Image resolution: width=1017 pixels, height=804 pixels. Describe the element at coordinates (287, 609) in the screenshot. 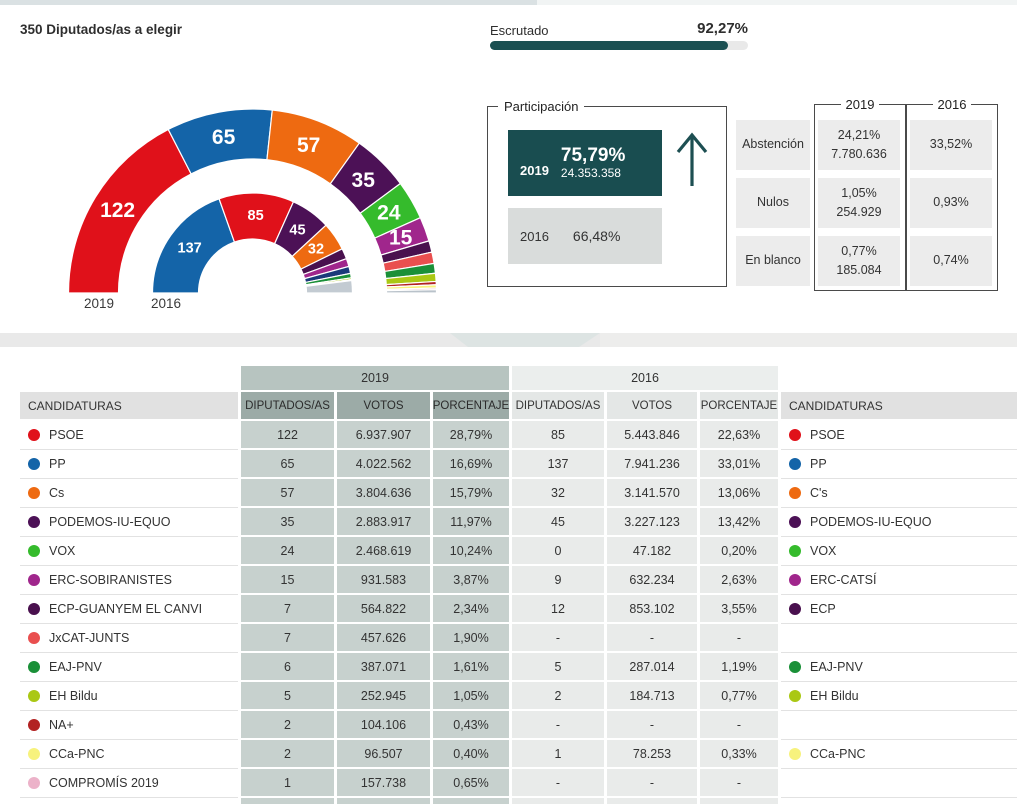

I see `seats-2019-cell: 7` at that location.